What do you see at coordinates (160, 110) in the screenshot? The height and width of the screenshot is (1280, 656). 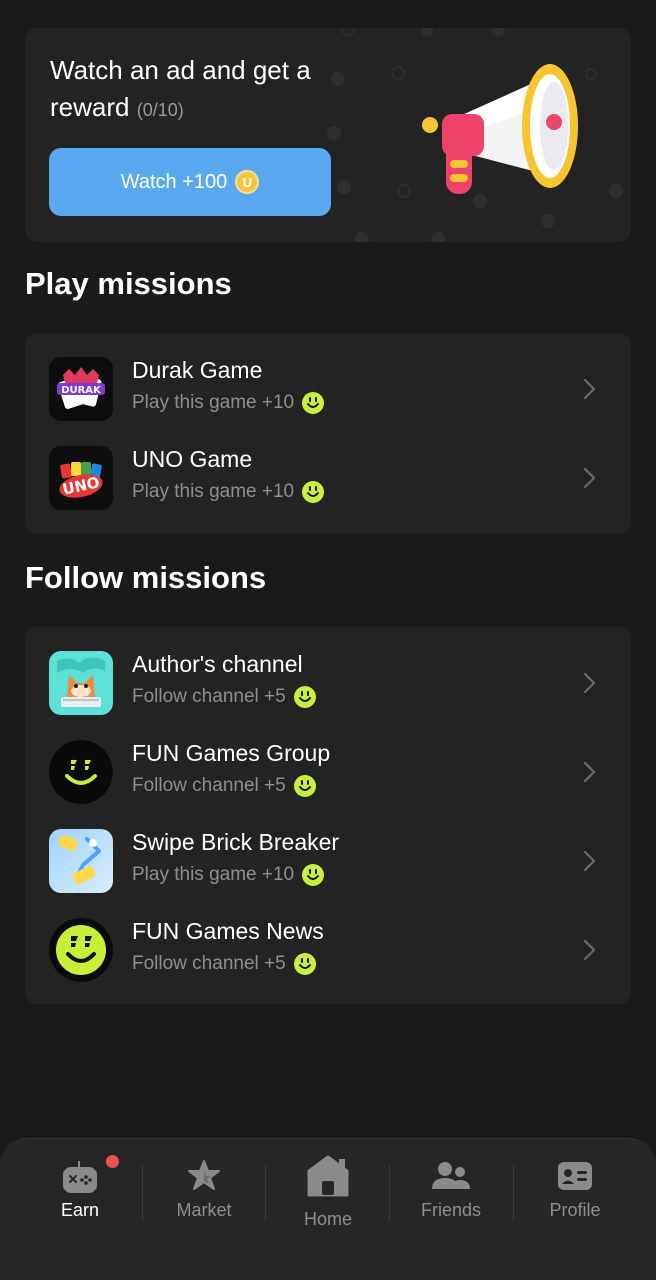 I see `ad-count: (0/10)` at bounding box center [160, 110].